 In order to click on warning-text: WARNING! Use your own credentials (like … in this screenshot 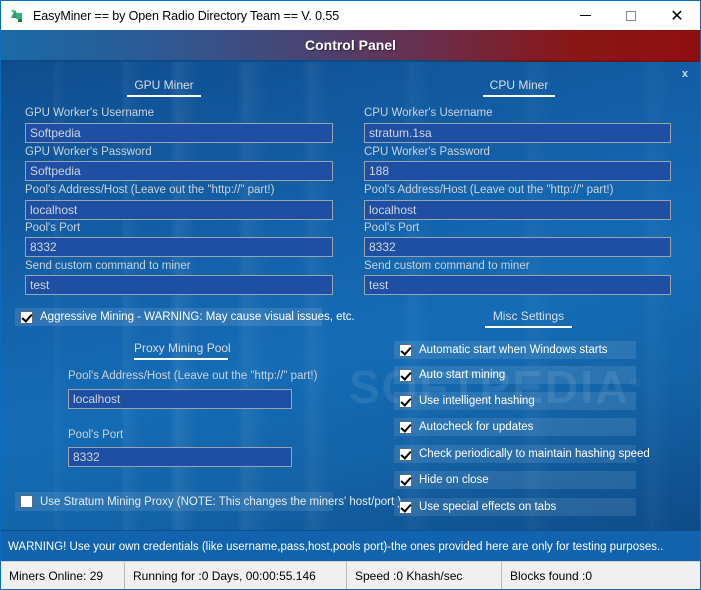, I will do `click(336, 546)`.